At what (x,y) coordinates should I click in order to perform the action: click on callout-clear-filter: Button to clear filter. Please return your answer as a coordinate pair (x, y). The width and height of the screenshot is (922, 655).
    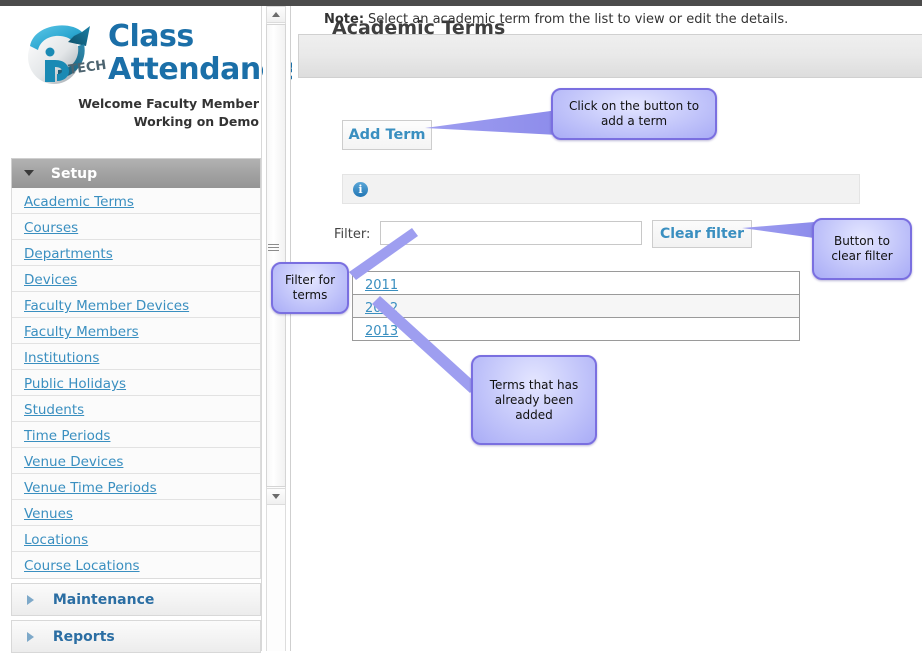
    Looking at the image, I should click on (862, 249).